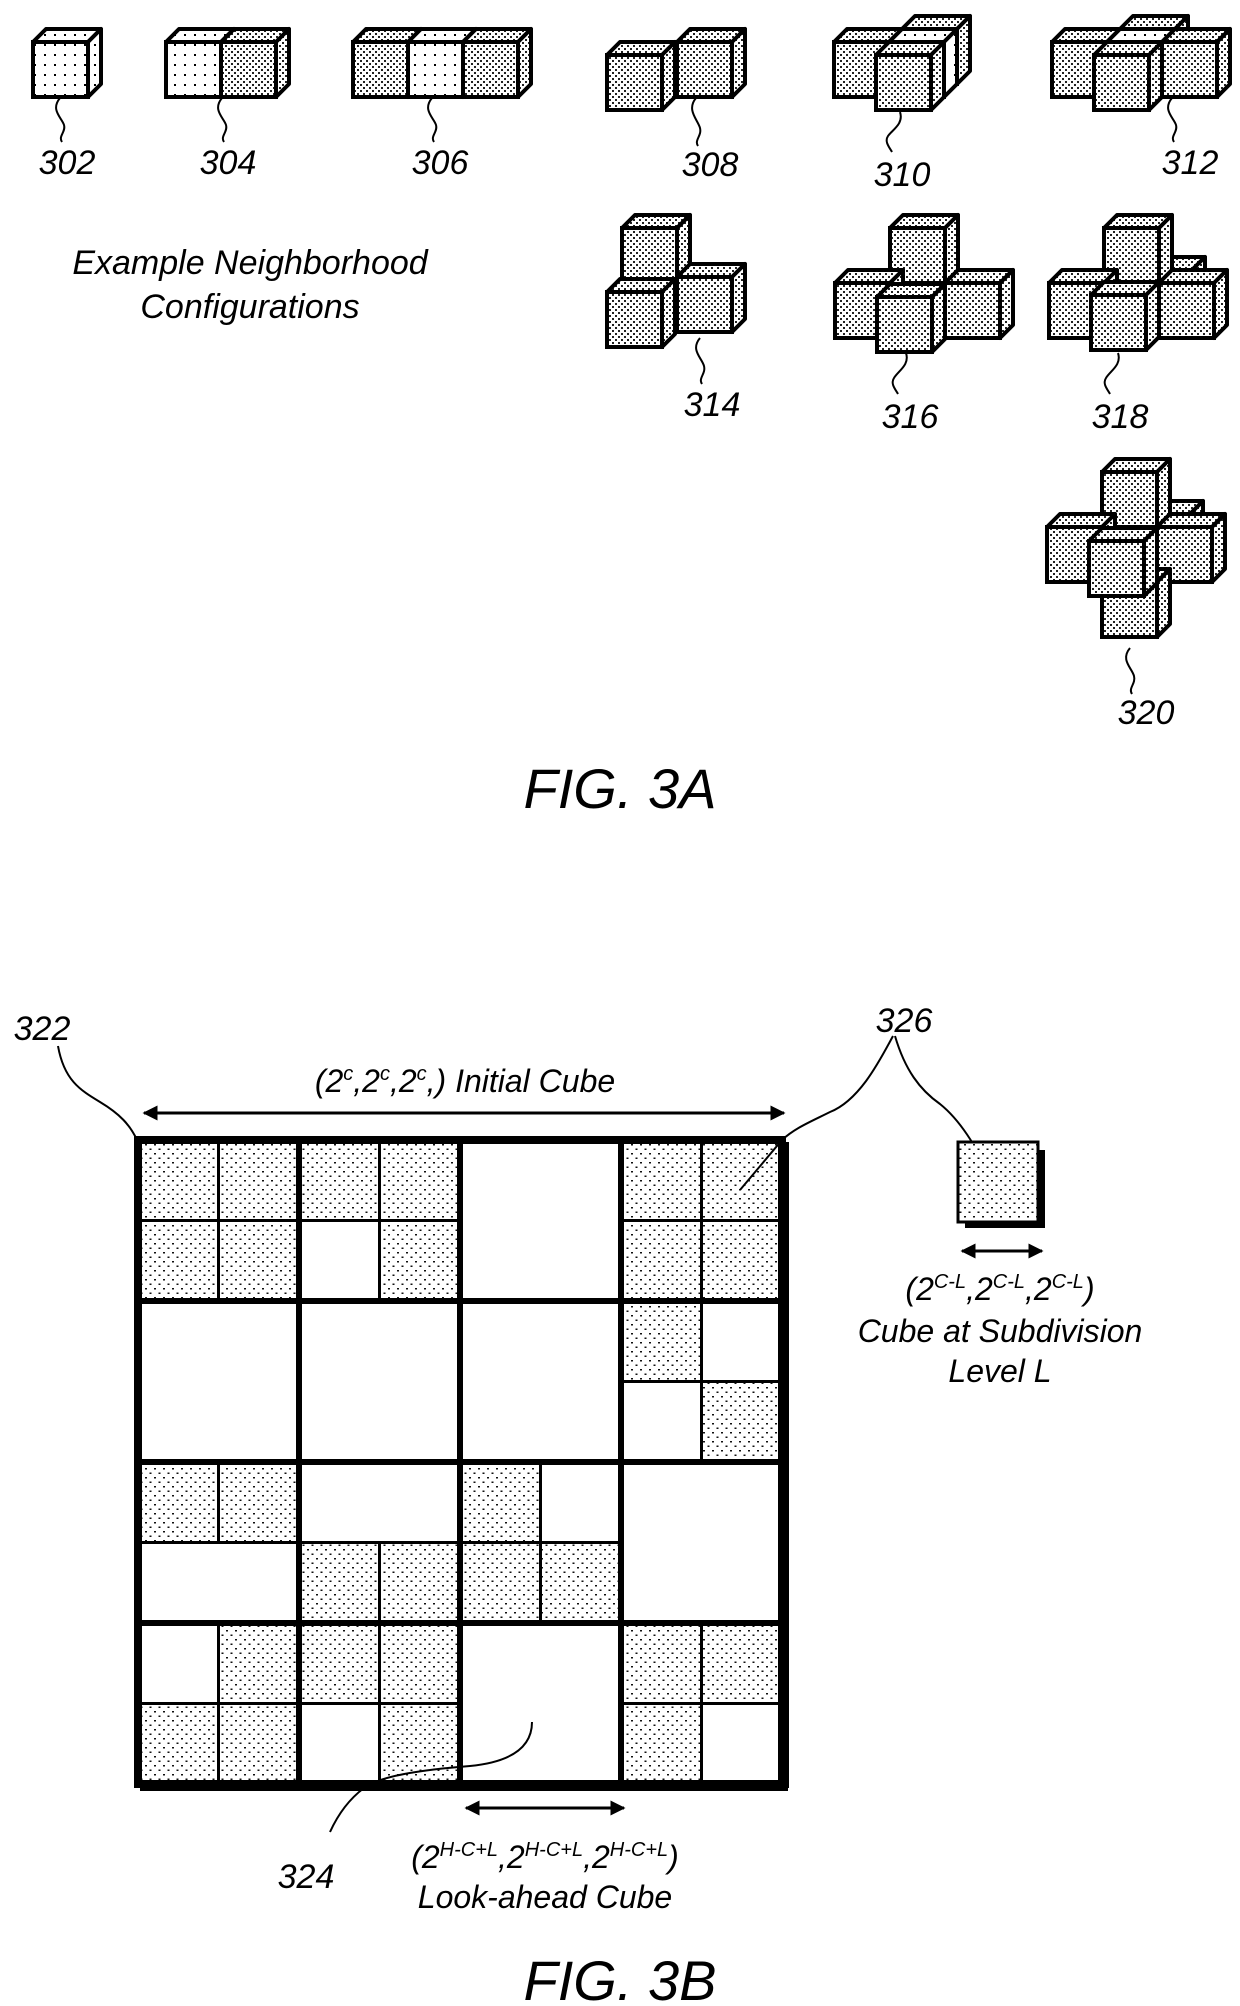 This screenshot has width=1240, height=2006. What do you see at coordinates (999, 1289) in the screenshot?
I see `subdivision-cube-size: (2C-L,2C-L,2C-L)` at bounding box center [999, 1289].